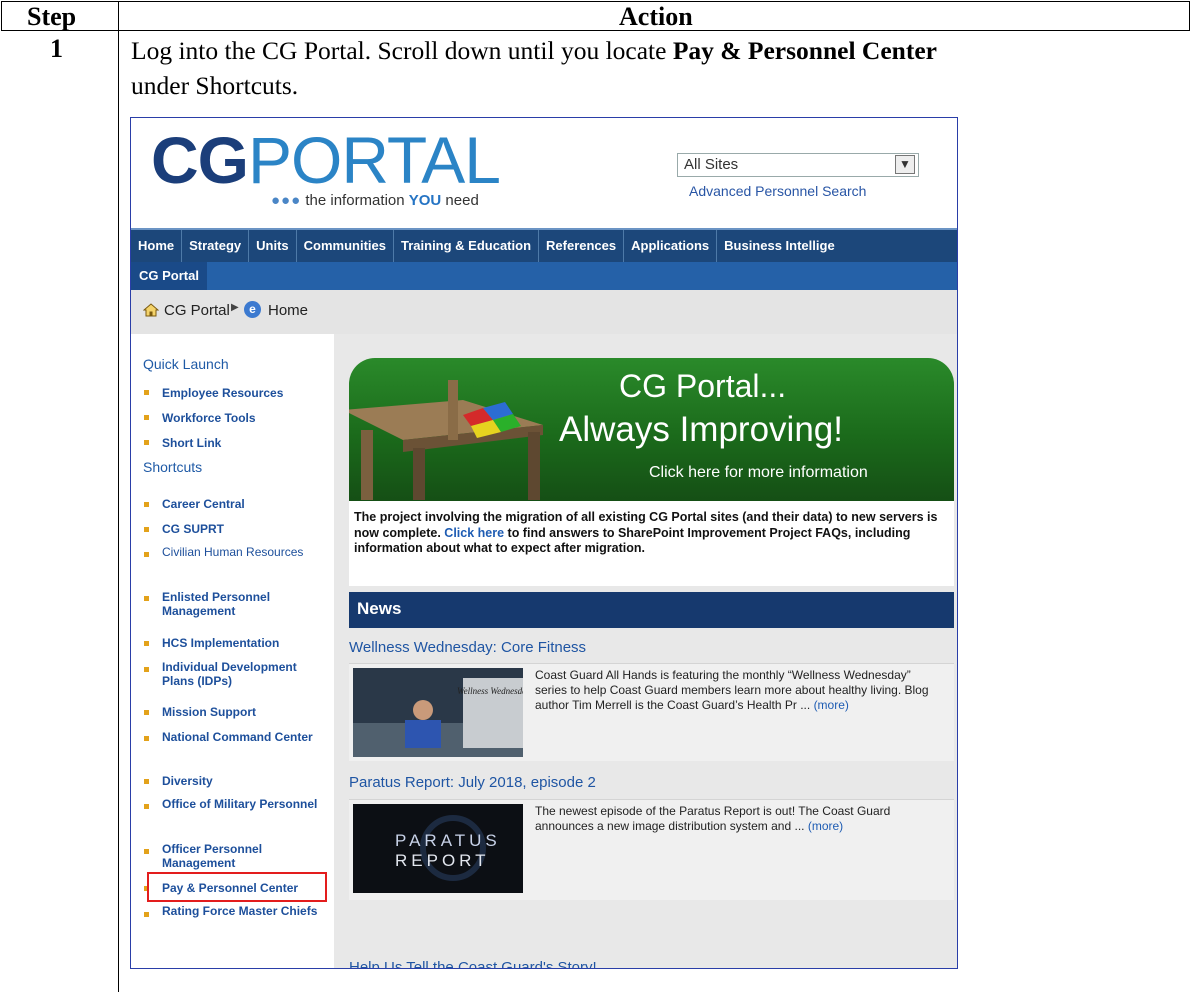  Describe the element at coordinates (186, 364) in the screenshot. I see `quick-launch-heading: Quick Launch` at that location.